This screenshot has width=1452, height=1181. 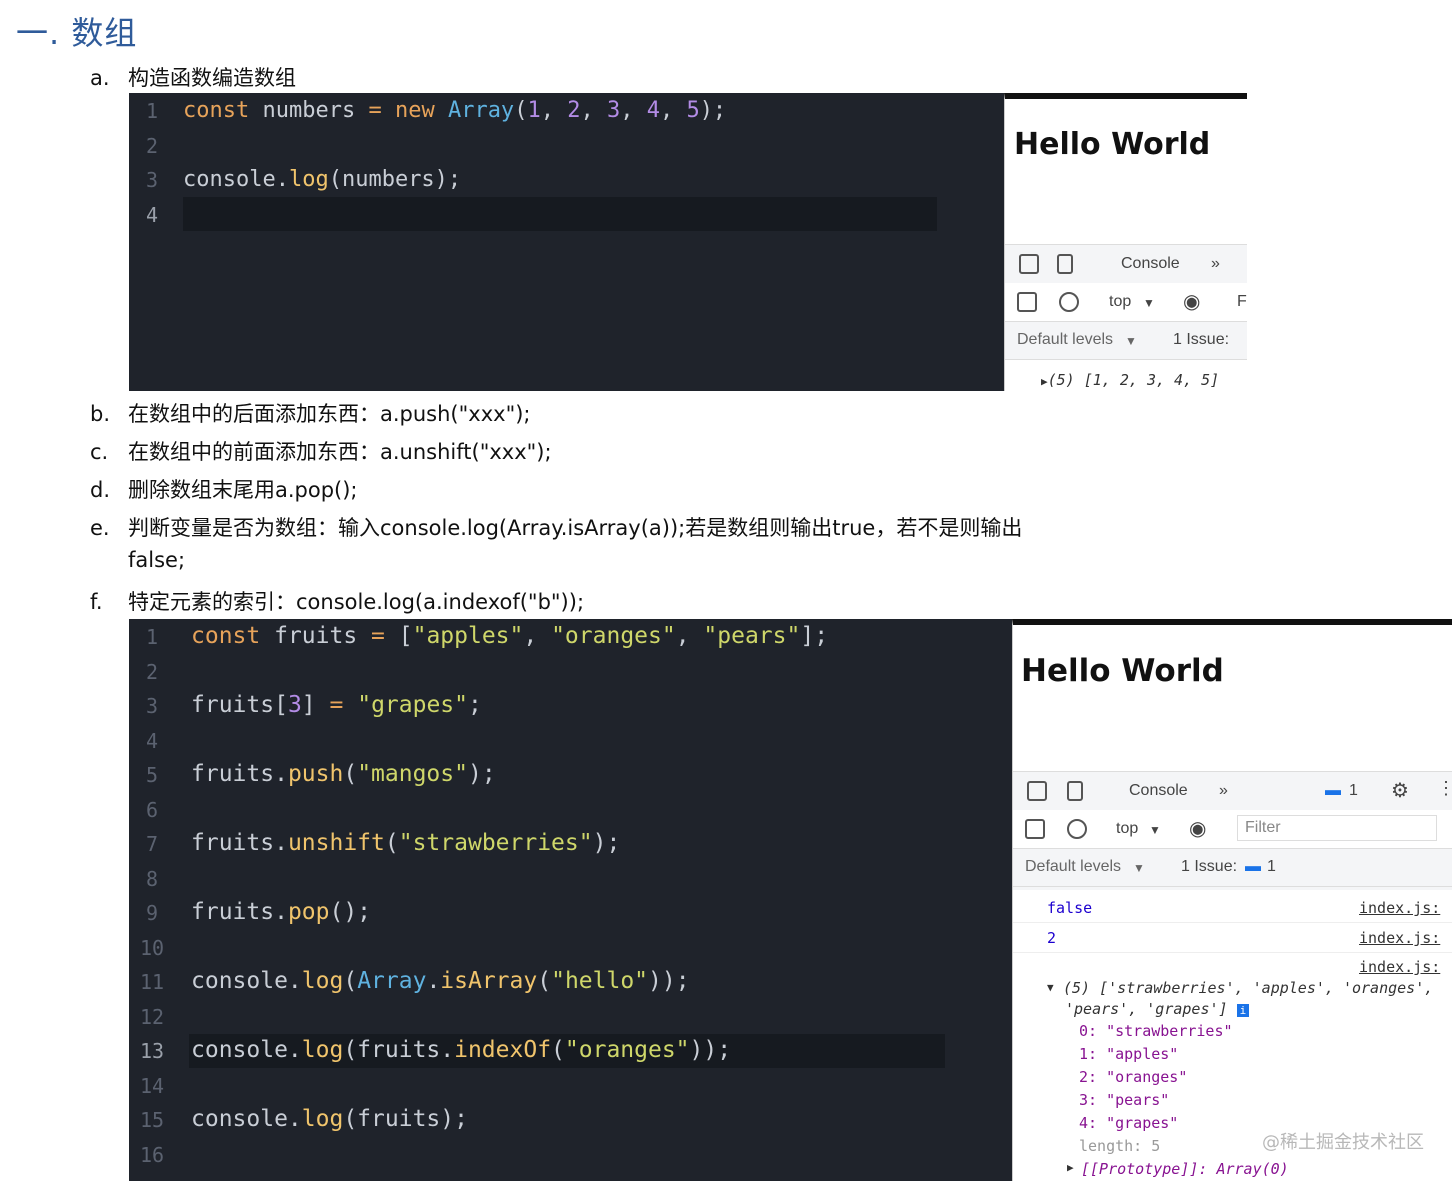 I want to click on code-line: fruits.unshift("strawberries");, so click(x=406, y=843).